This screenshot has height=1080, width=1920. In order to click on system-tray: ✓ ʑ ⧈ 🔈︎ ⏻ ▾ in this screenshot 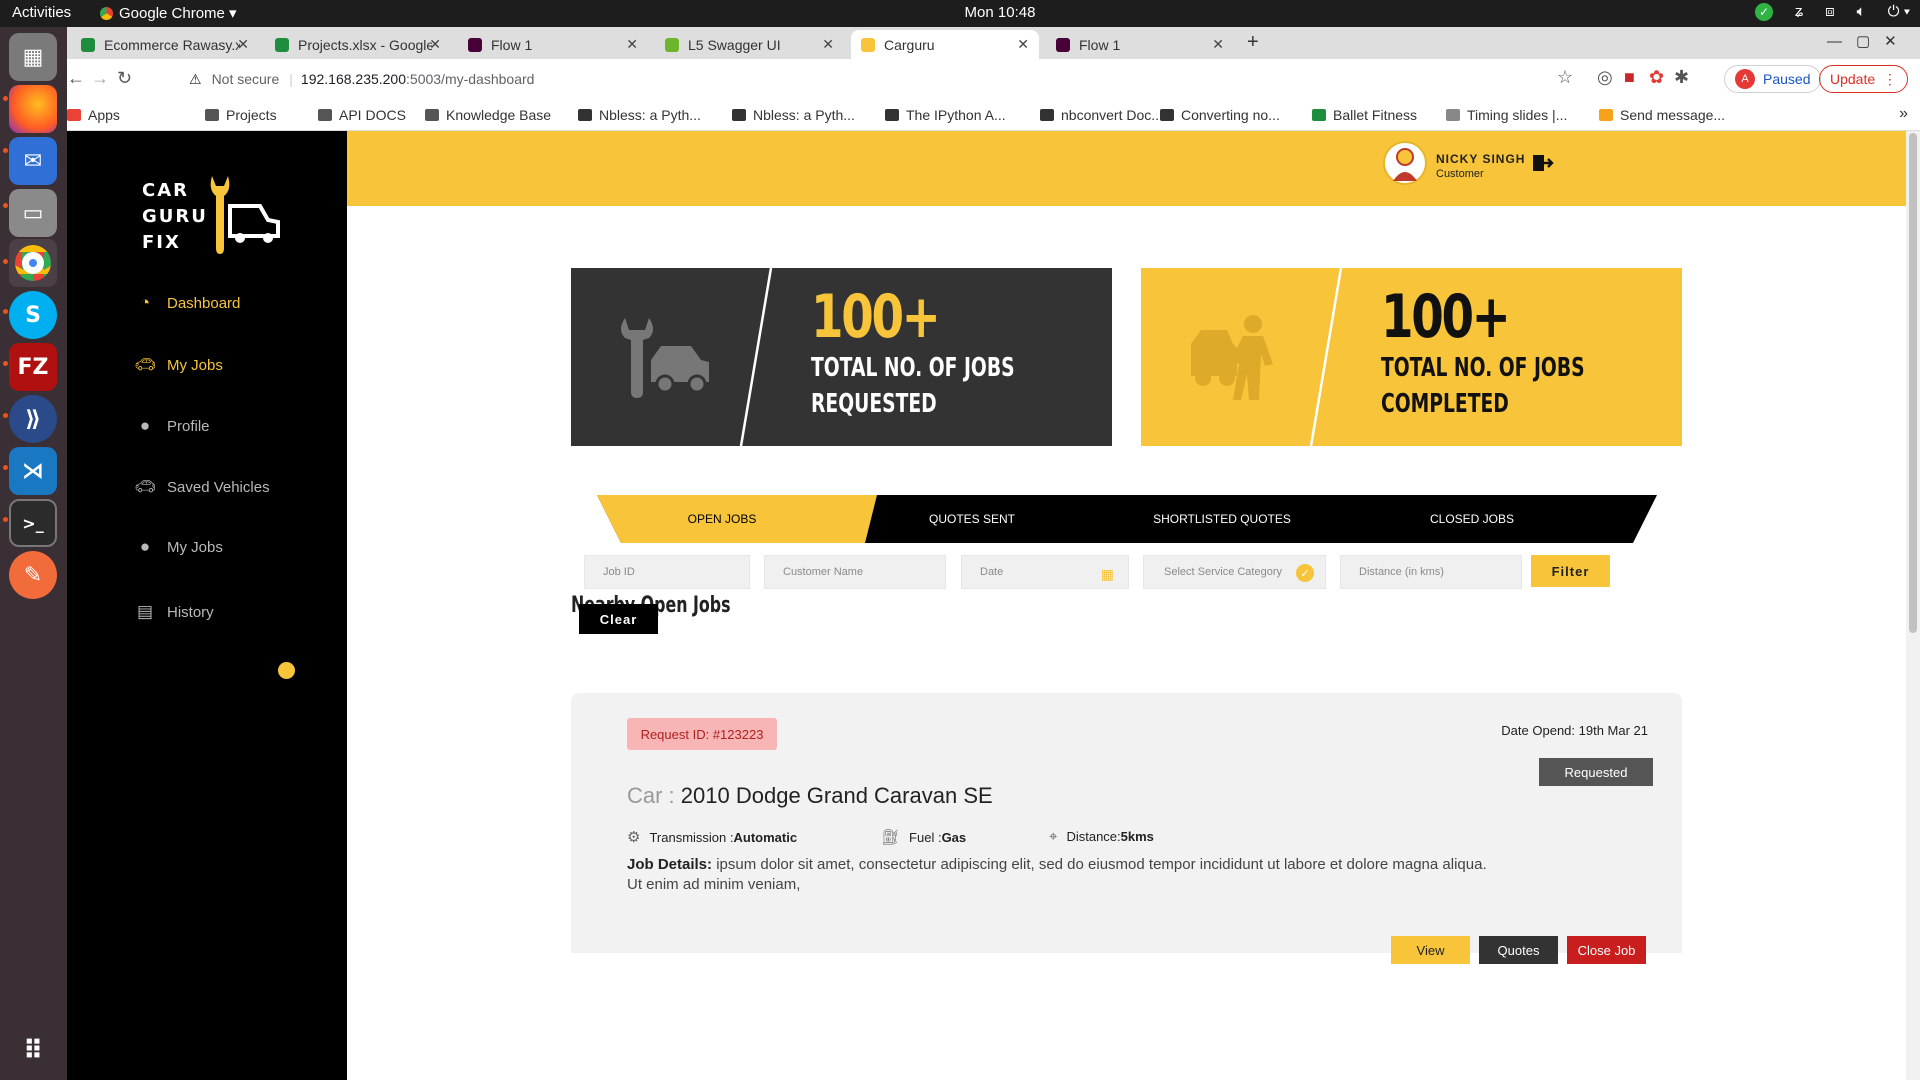, I will do `click(1832, 12)`.